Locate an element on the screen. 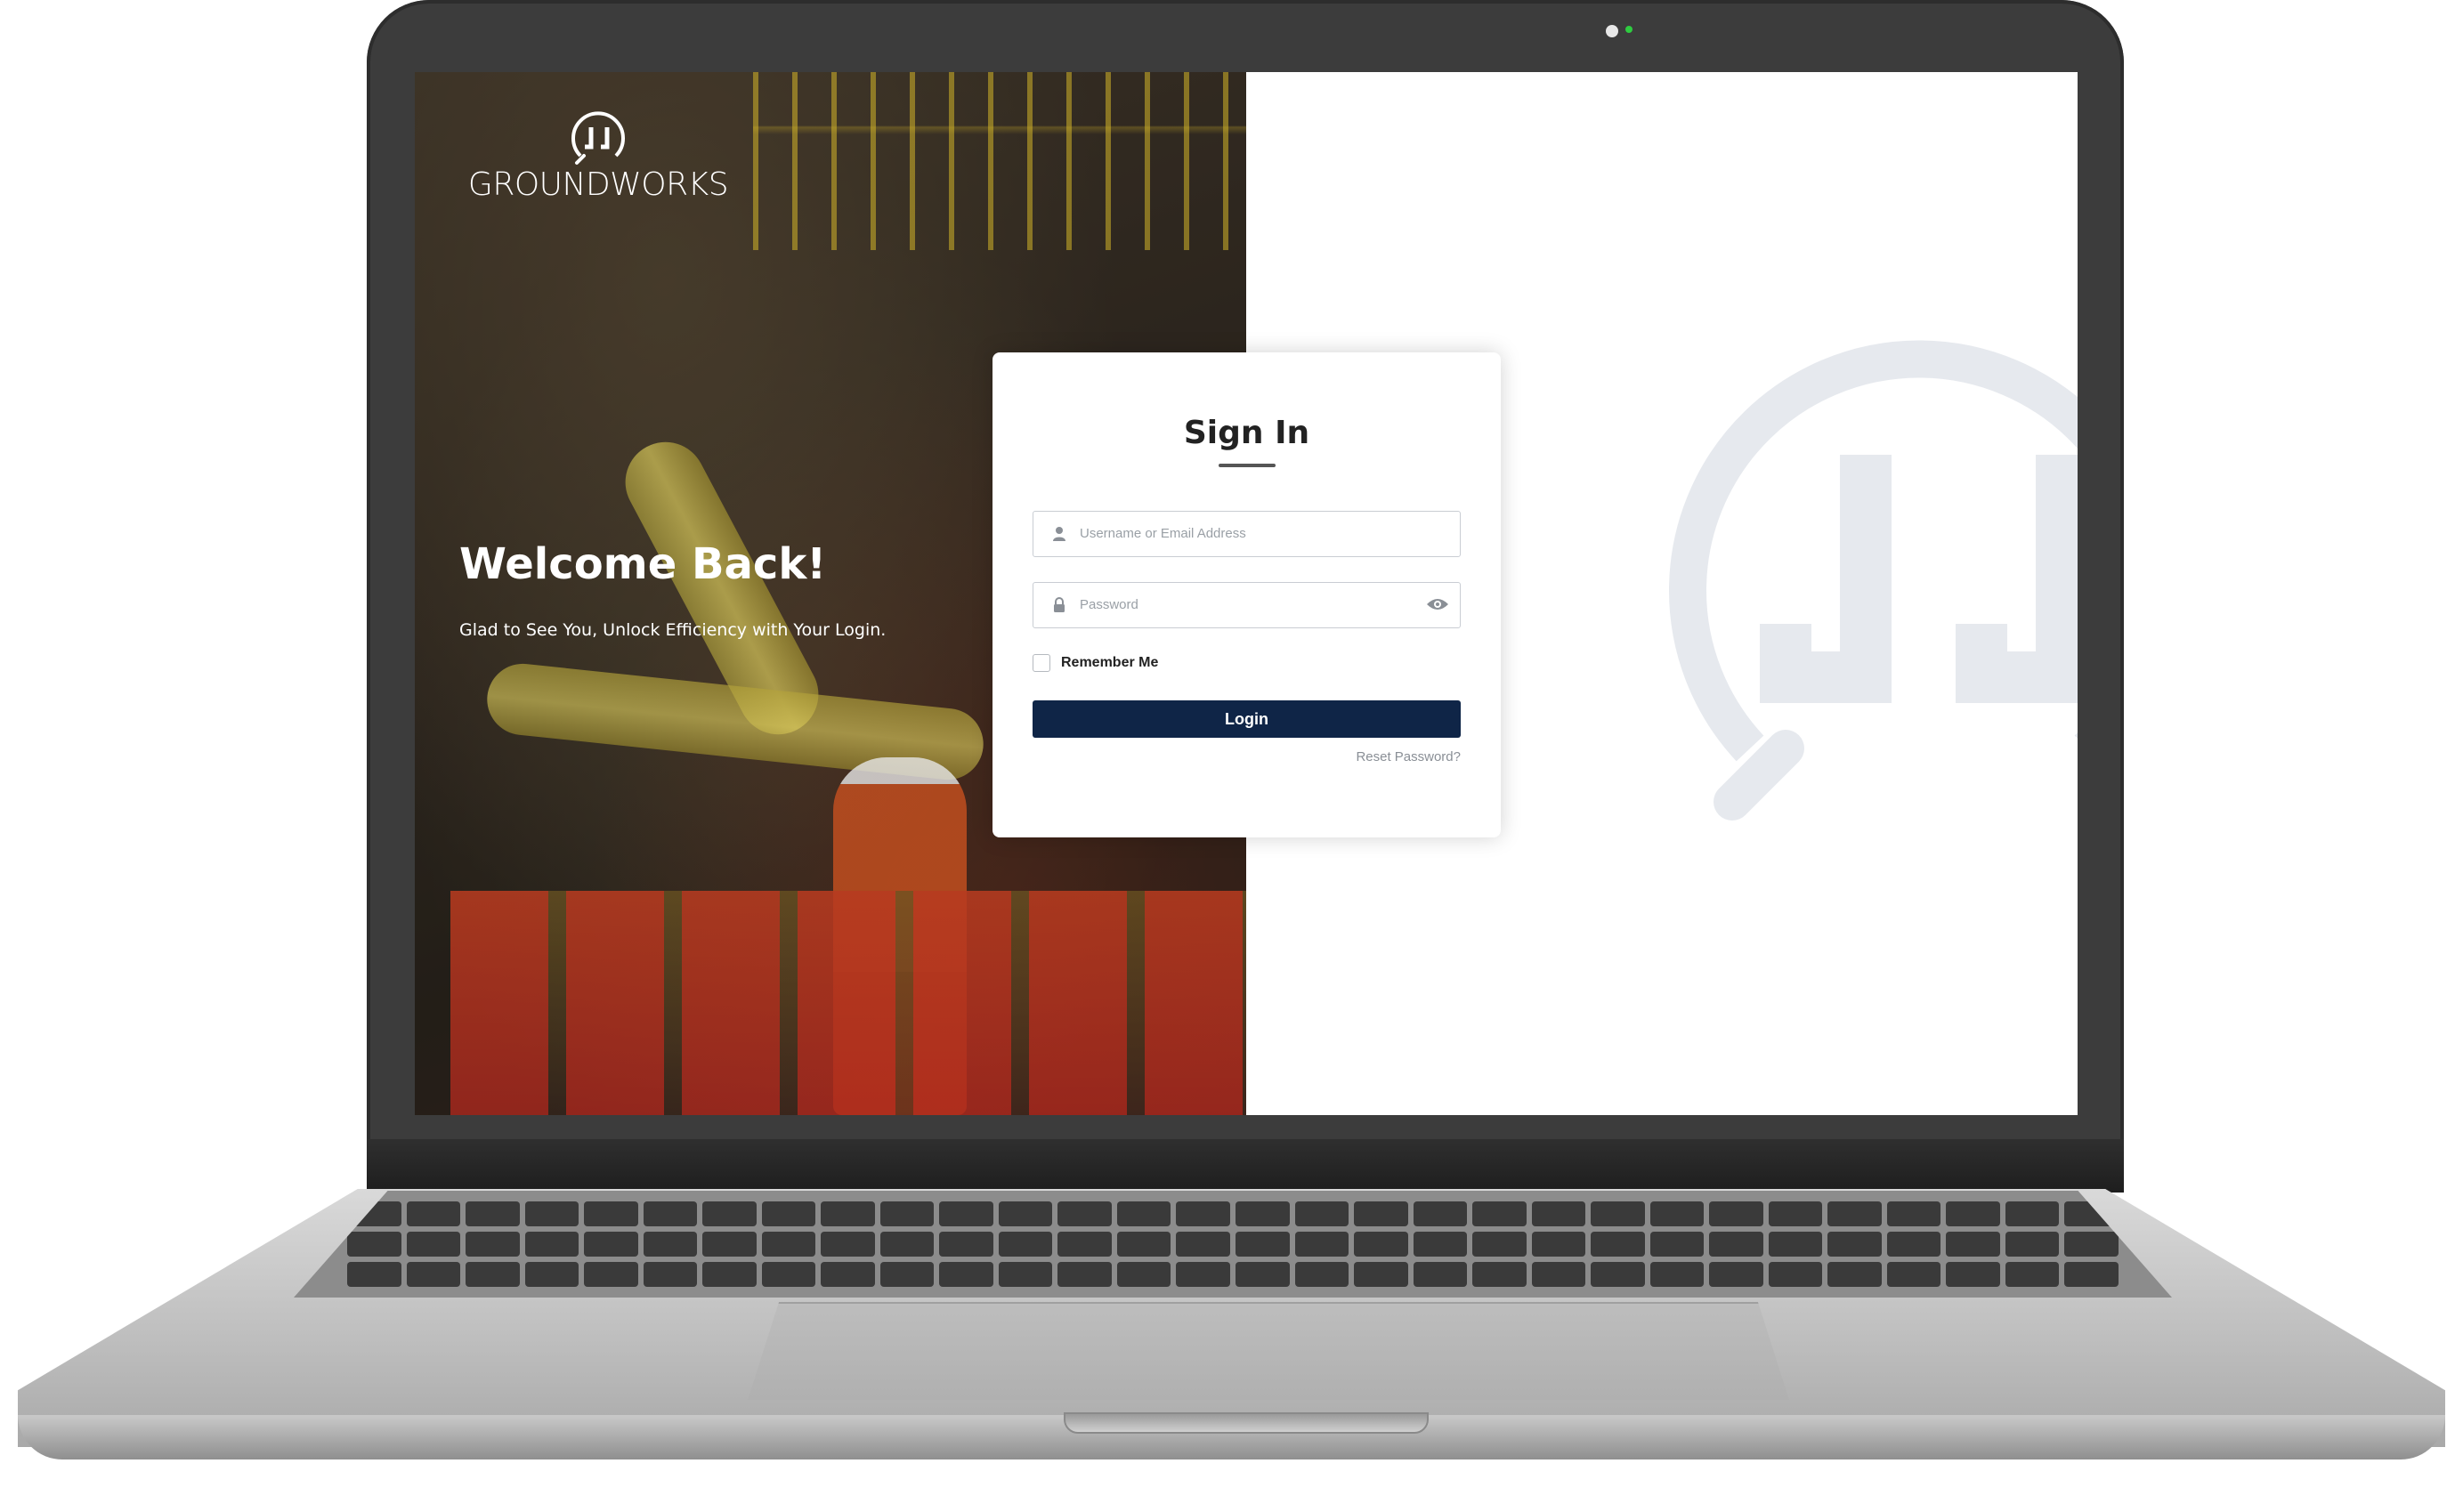 The width and height of the screenshot is (2463, 1512). password-field is located at coordinates (1247, 605).